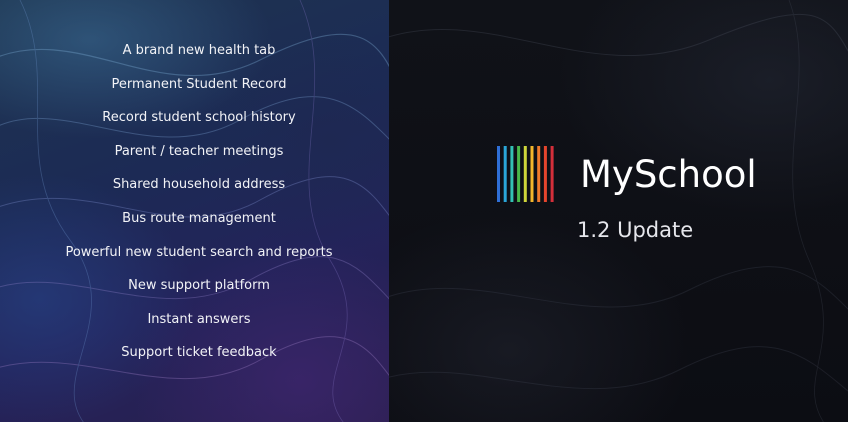 The image size is (848, 422). I want to click on feature-item: Shared household address, so click(199, 185).